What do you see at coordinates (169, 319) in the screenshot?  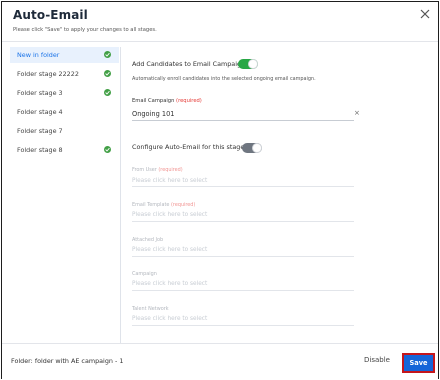 I see `talent-network-select: Please click here to select` at bounding box center [169, 319].